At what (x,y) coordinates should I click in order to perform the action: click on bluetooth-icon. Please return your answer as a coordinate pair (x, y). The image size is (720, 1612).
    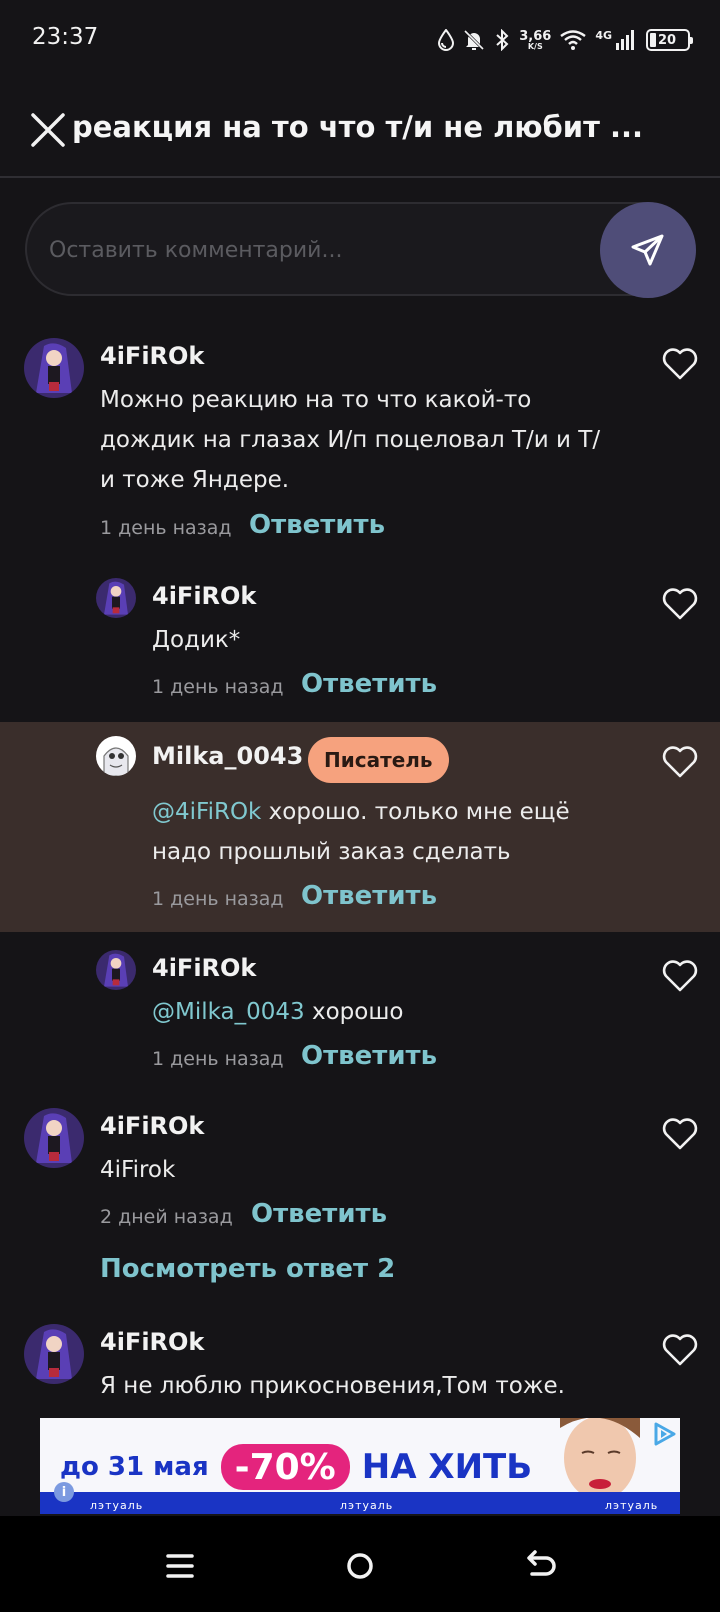
    Looking at the image, I should click on (502, 40).